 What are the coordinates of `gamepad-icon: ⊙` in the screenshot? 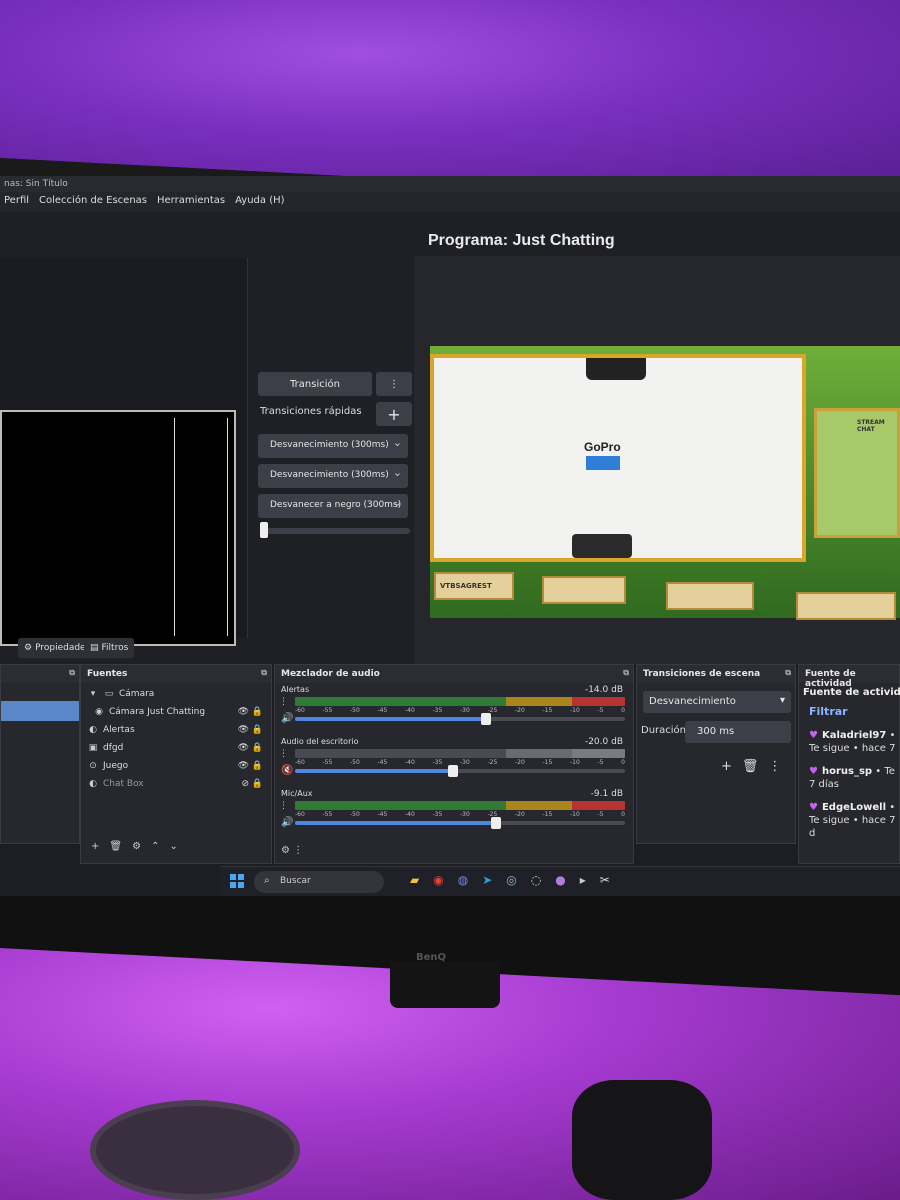 It's located at (93, 766).